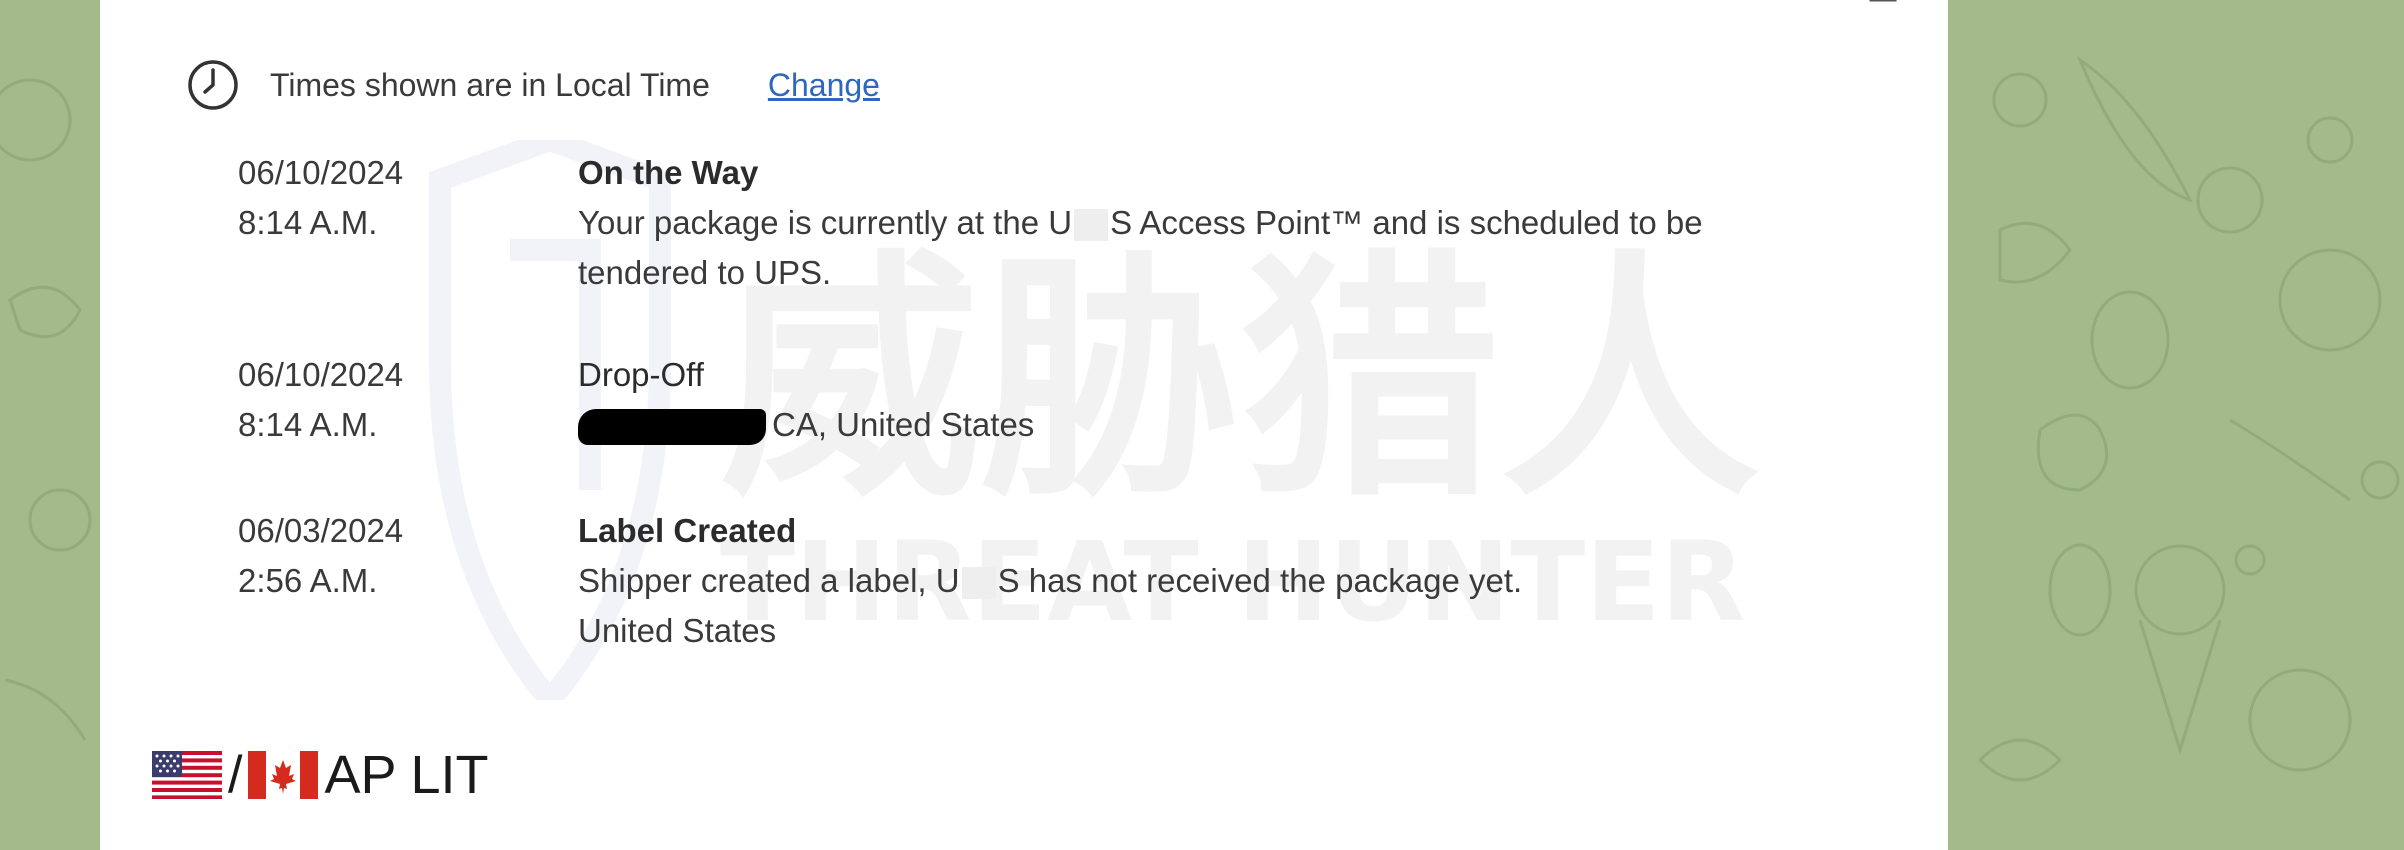  Describe the element at coordinates (824, 85) in the screenshot. I see `change-timezone-link: Change` at that location.